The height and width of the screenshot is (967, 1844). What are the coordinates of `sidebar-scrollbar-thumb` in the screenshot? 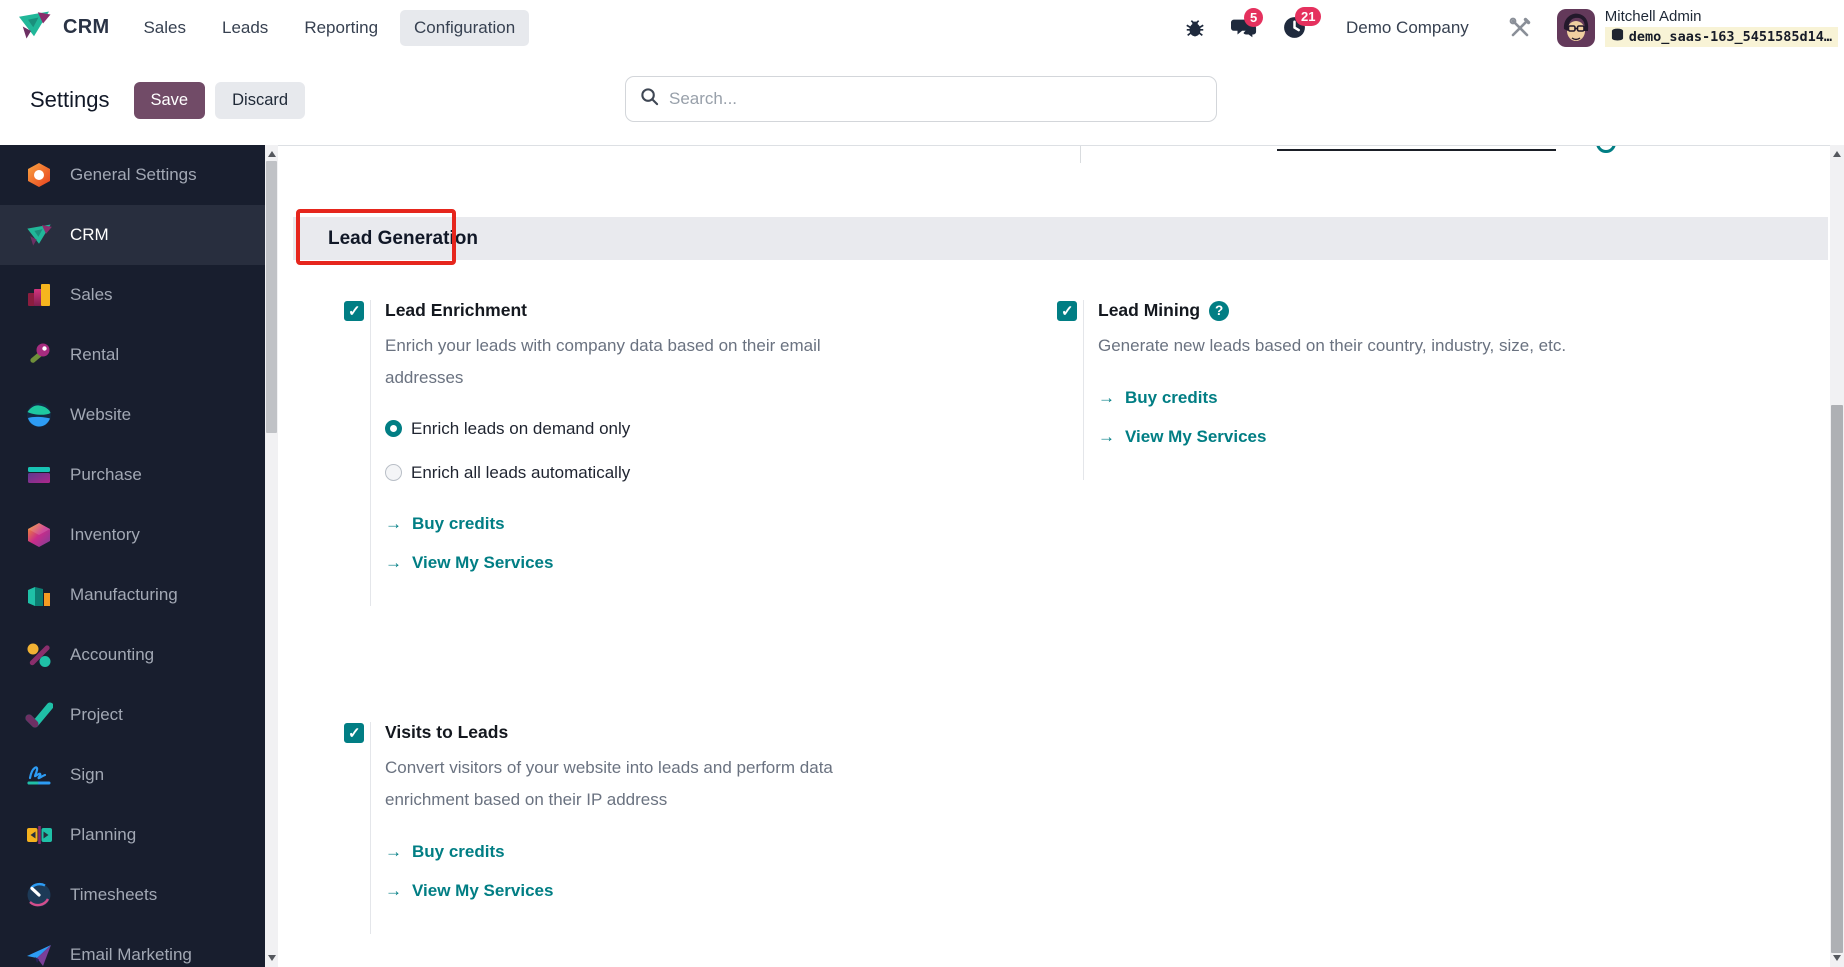 It's located at (271, 297).